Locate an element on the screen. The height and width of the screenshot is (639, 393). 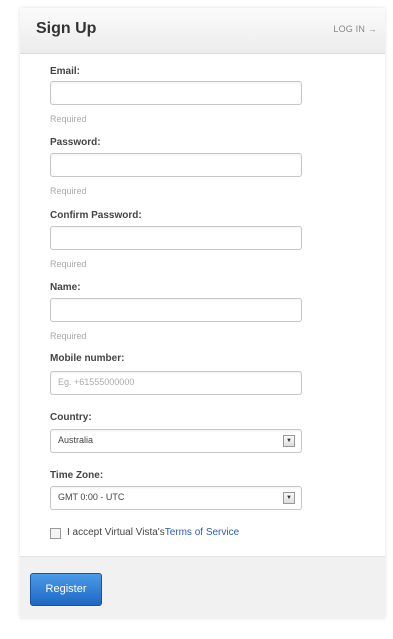
password-field is located at coordinates (176, 165).